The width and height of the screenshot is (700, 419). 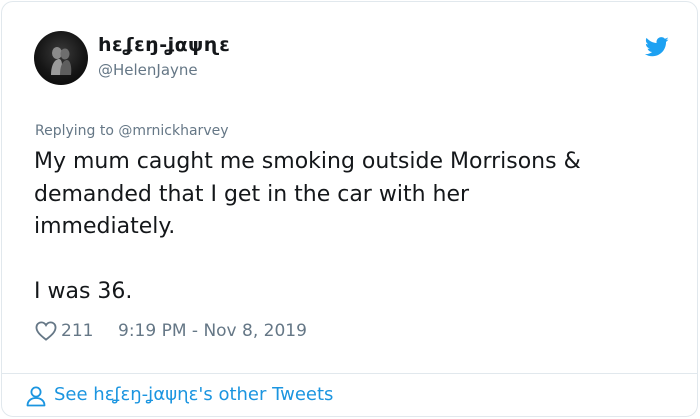 What do you see at coordinates (77, 331) in the screenshot?
I see `like-count: 211` at bounding box center [77, 331].